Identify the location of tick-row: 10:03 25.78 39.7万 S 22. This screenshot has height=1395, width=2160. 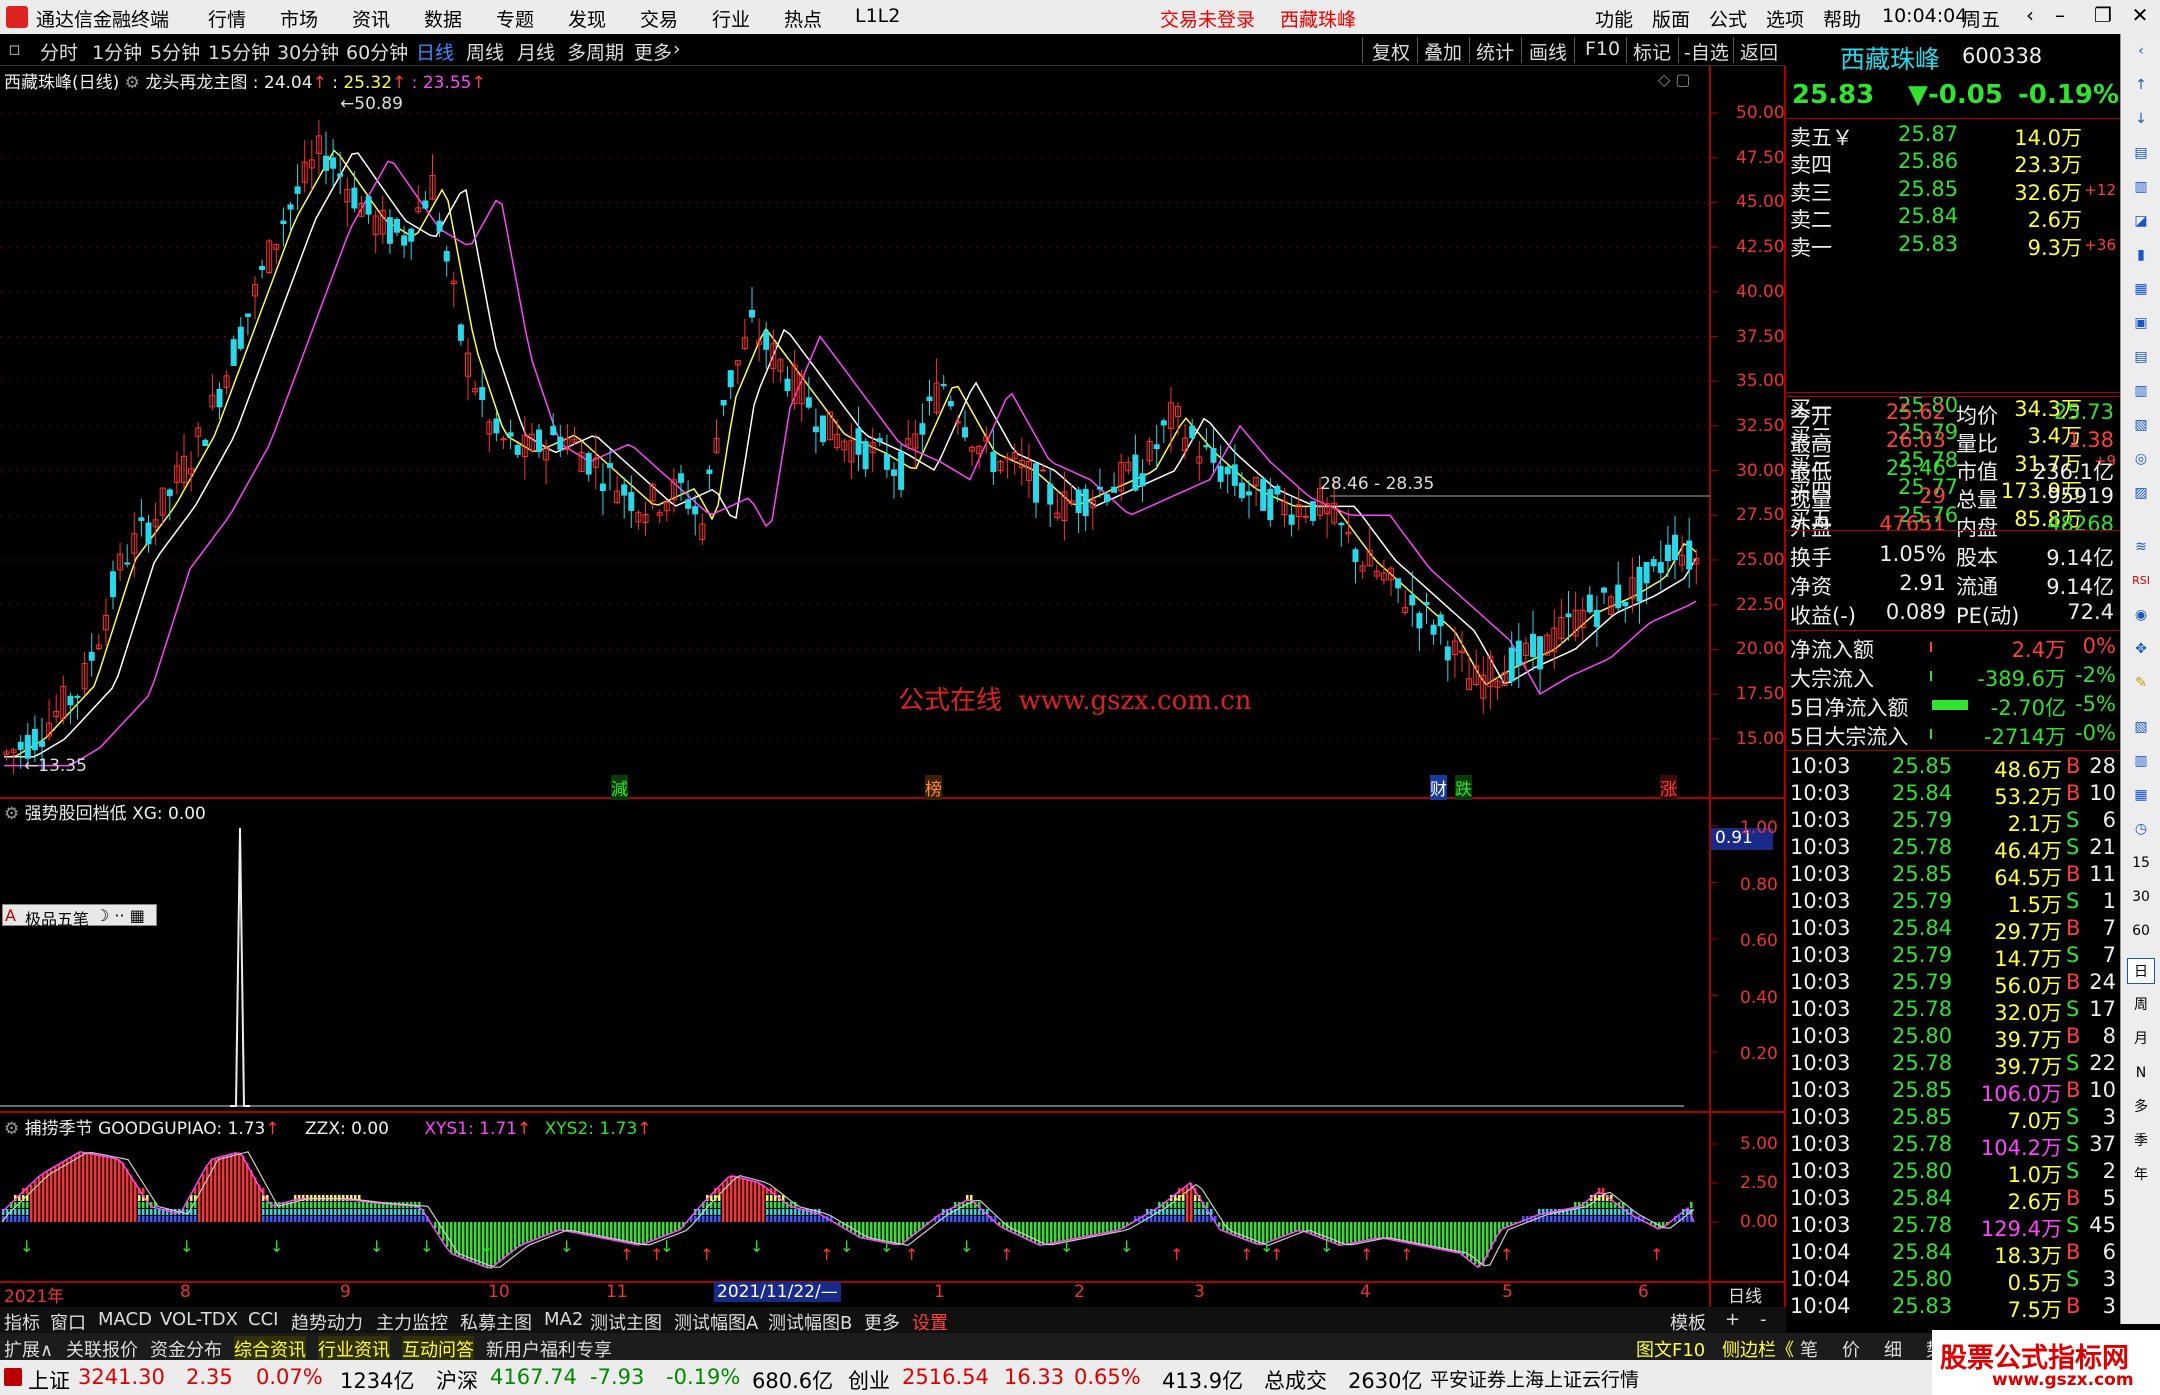
(1953, 1065).